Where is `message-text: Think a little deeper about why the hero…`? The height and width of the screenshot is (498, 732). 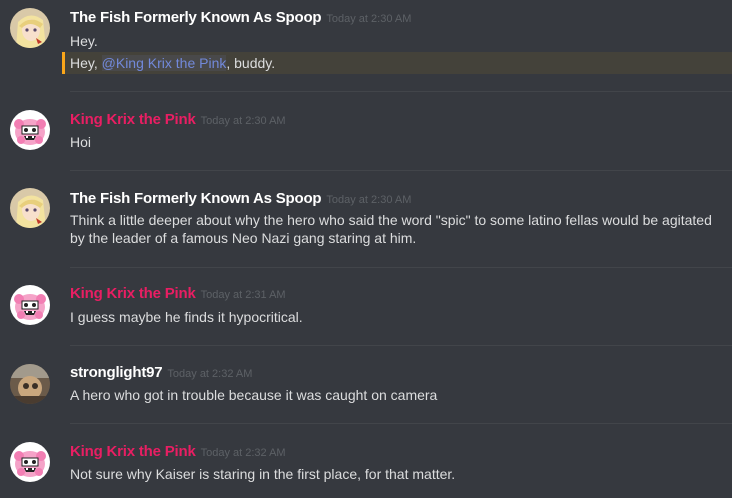
message-text: Think a little deeper about why the hero… is located at coordinates (391, 220).